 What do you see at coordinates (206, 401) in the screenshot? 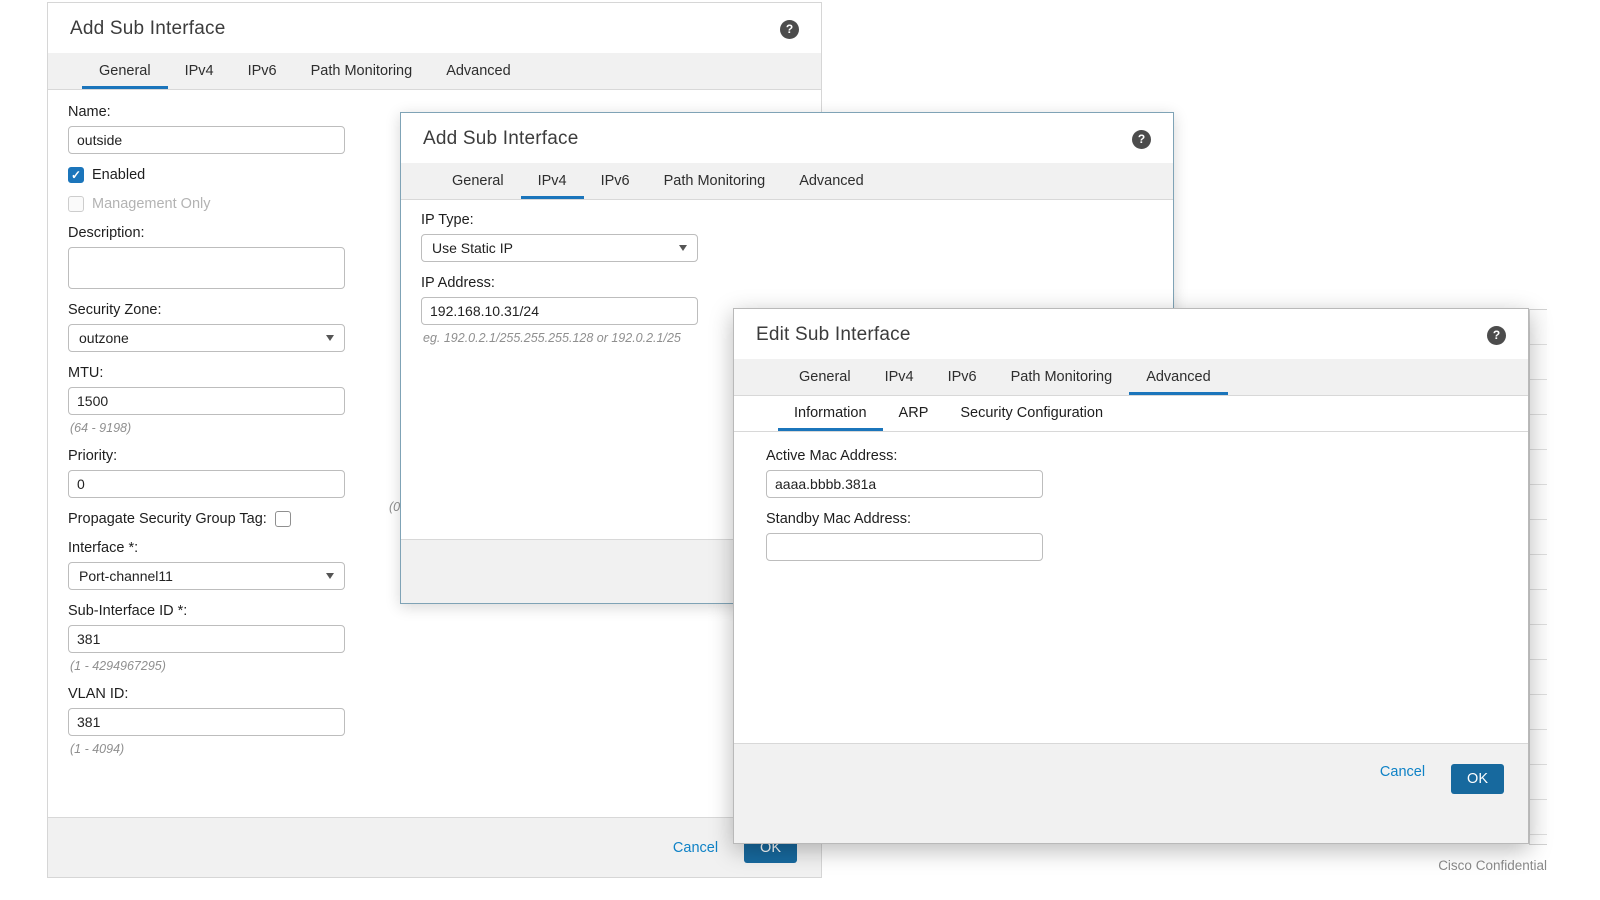
I see `mtu-input` at bounding box center [206, 401].